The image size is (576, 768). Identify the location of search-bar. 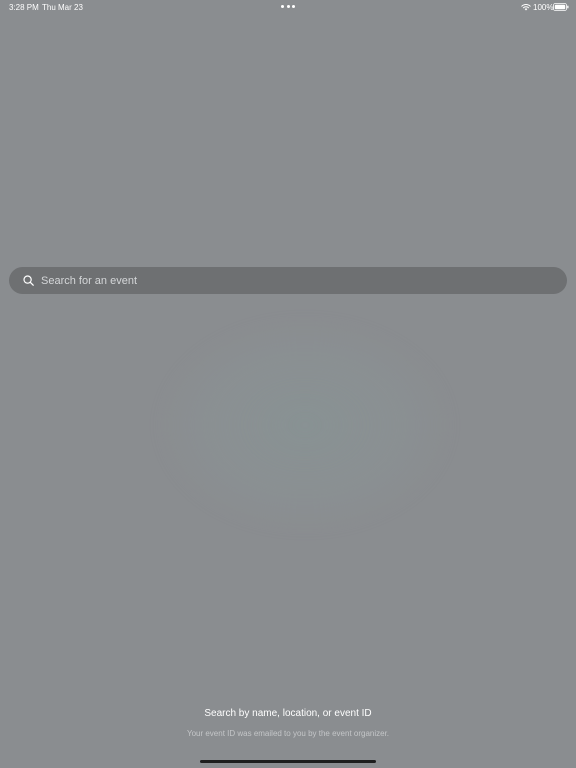
(288, 280).